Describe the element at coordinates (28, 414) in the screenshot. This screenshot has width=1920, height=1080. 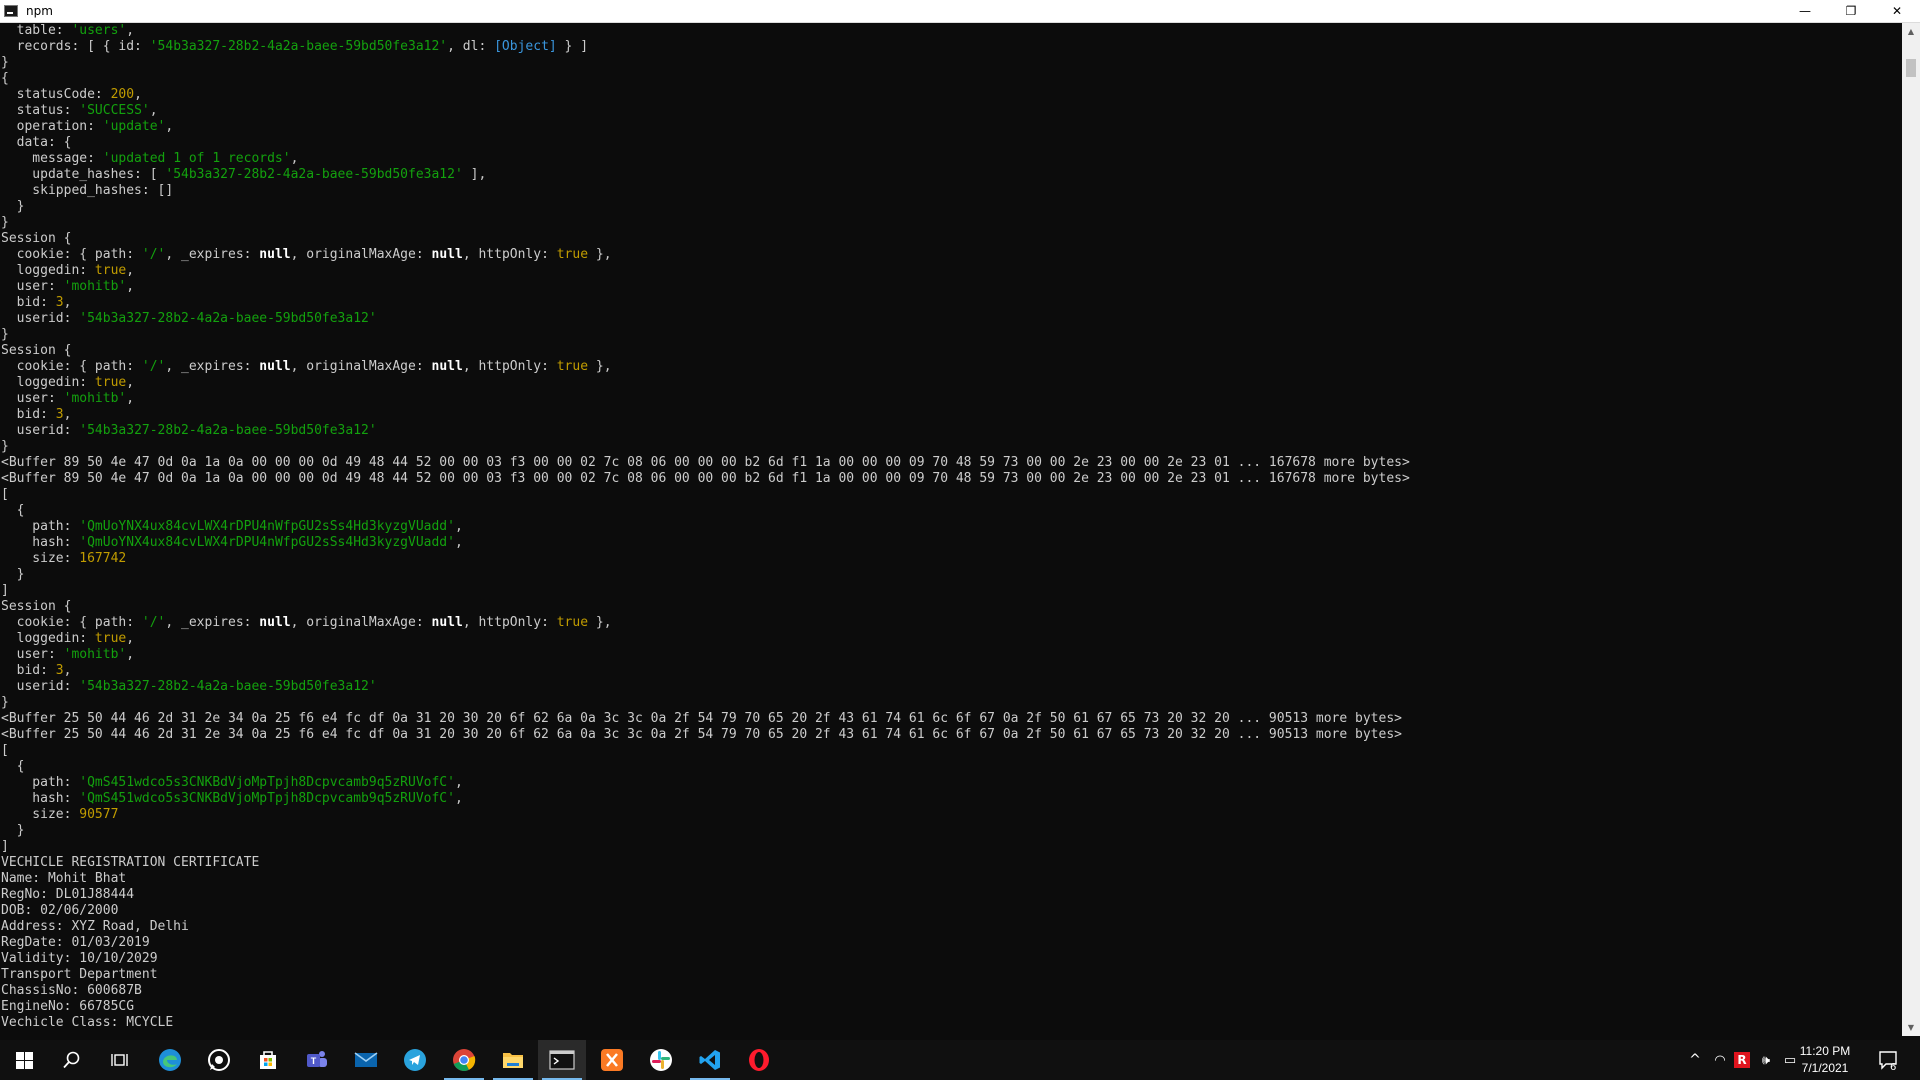
I see `console-token: bid:` at that location.